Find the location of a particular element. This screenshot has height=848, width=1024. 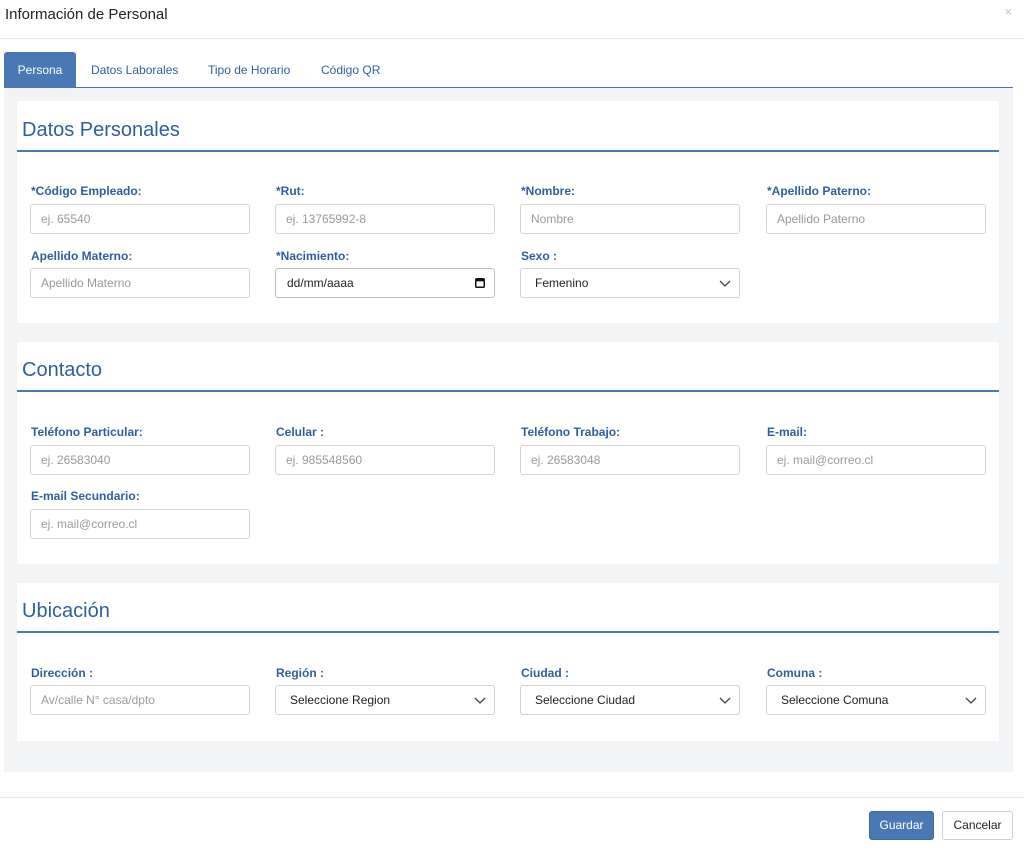

region-label: Región : is located at coordinates (300, 673).